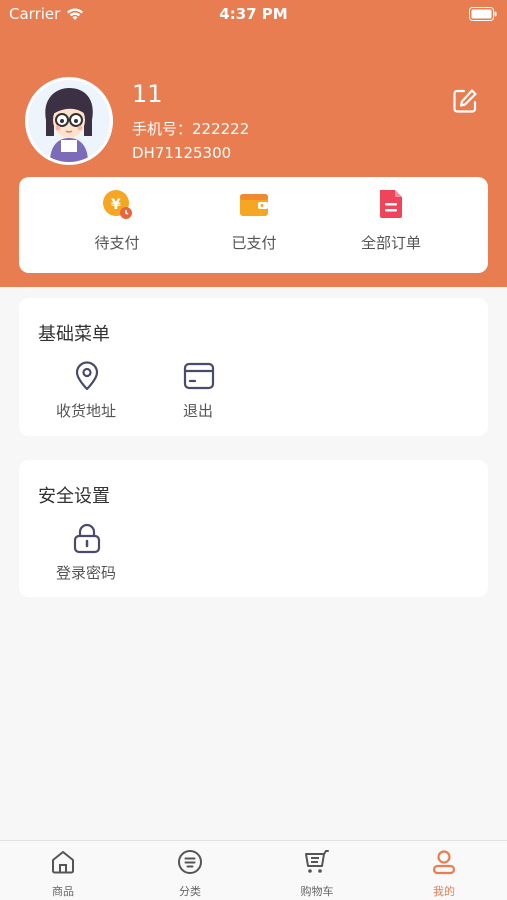 Image resolution: width=507 pixels, height=900 pixels. I want to click on avatar, so click(69, 121).